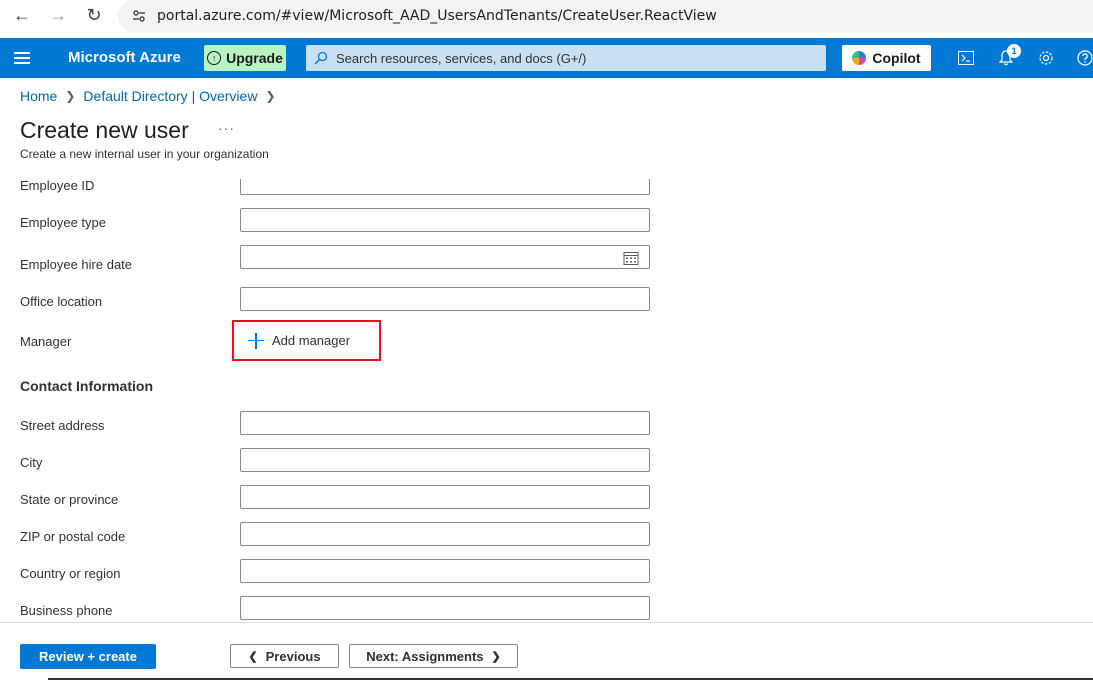  What do you see at coordinates (63, 222) in the screenshot?
I see `employee-type-label: Employee type` at bounding box center [63, 222].